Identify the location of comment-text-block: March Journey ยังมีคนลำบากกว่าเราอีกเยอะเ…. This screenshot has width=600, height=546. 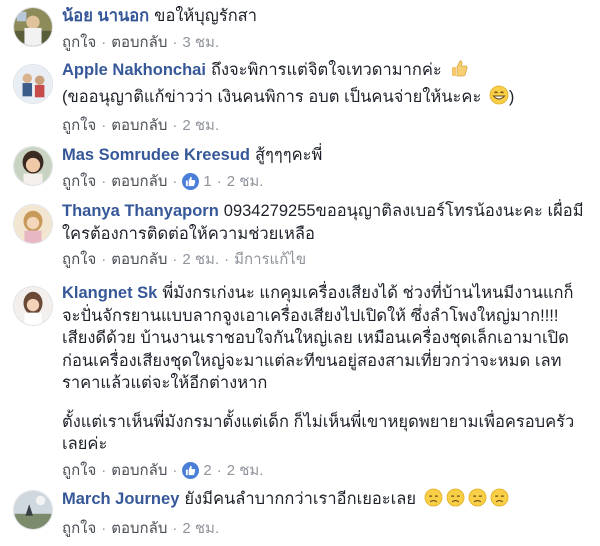
(325, 501).